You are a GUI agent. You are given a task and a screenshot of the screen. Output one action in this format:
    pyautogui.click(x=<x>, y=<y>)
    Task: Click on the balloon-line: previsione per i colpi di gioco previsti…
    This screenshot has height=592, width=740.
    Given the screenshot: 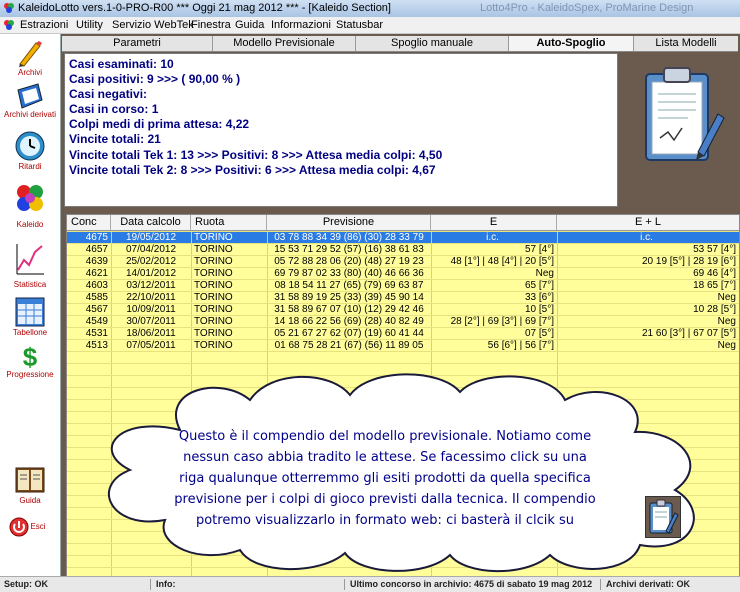 What is the action you would take?
    pyautogui.click(x=385, y=499)
    